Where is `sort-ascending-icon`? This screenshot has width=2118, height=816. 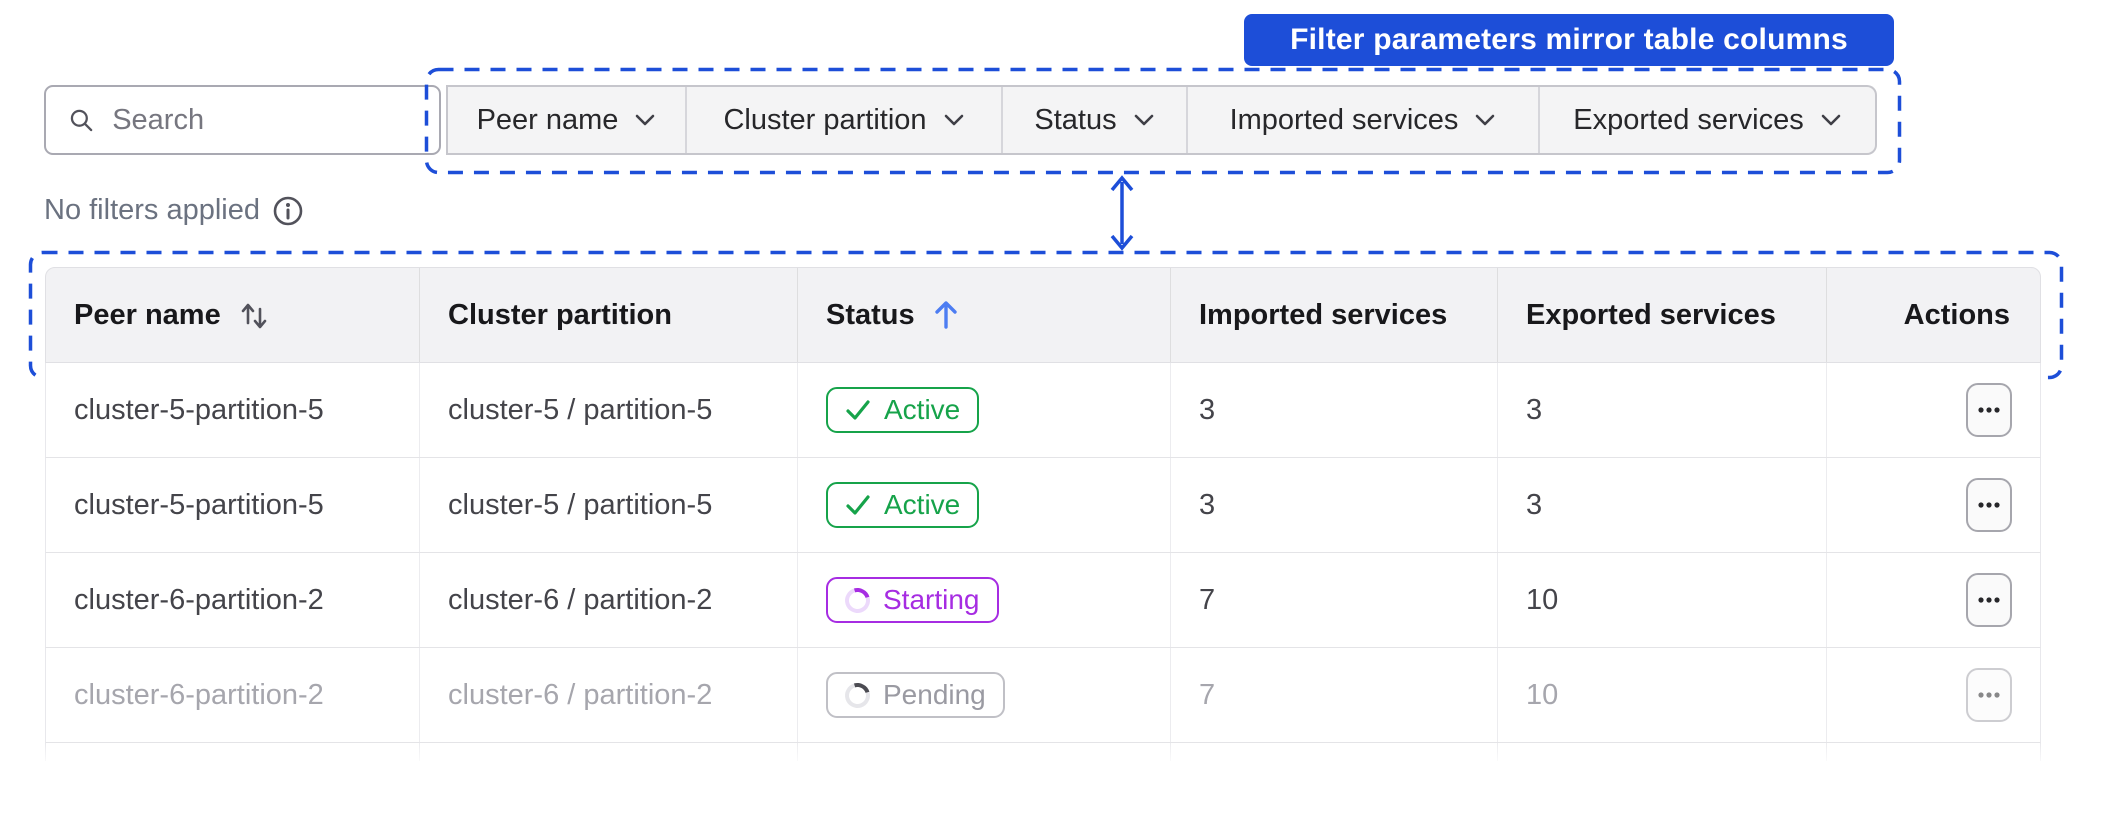
sort-ascending-icon is located at coordinates (945, 315).